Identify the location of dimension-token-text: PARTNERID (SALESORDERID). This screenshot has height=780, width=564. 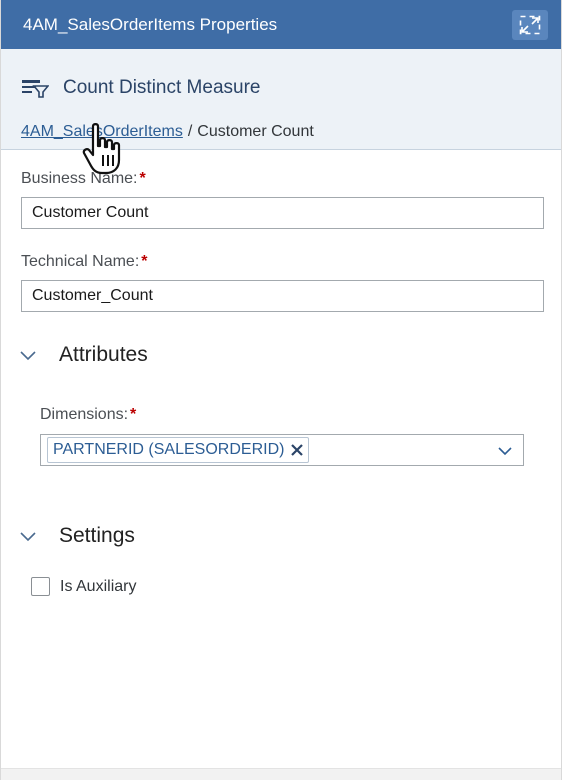
(169, 449).